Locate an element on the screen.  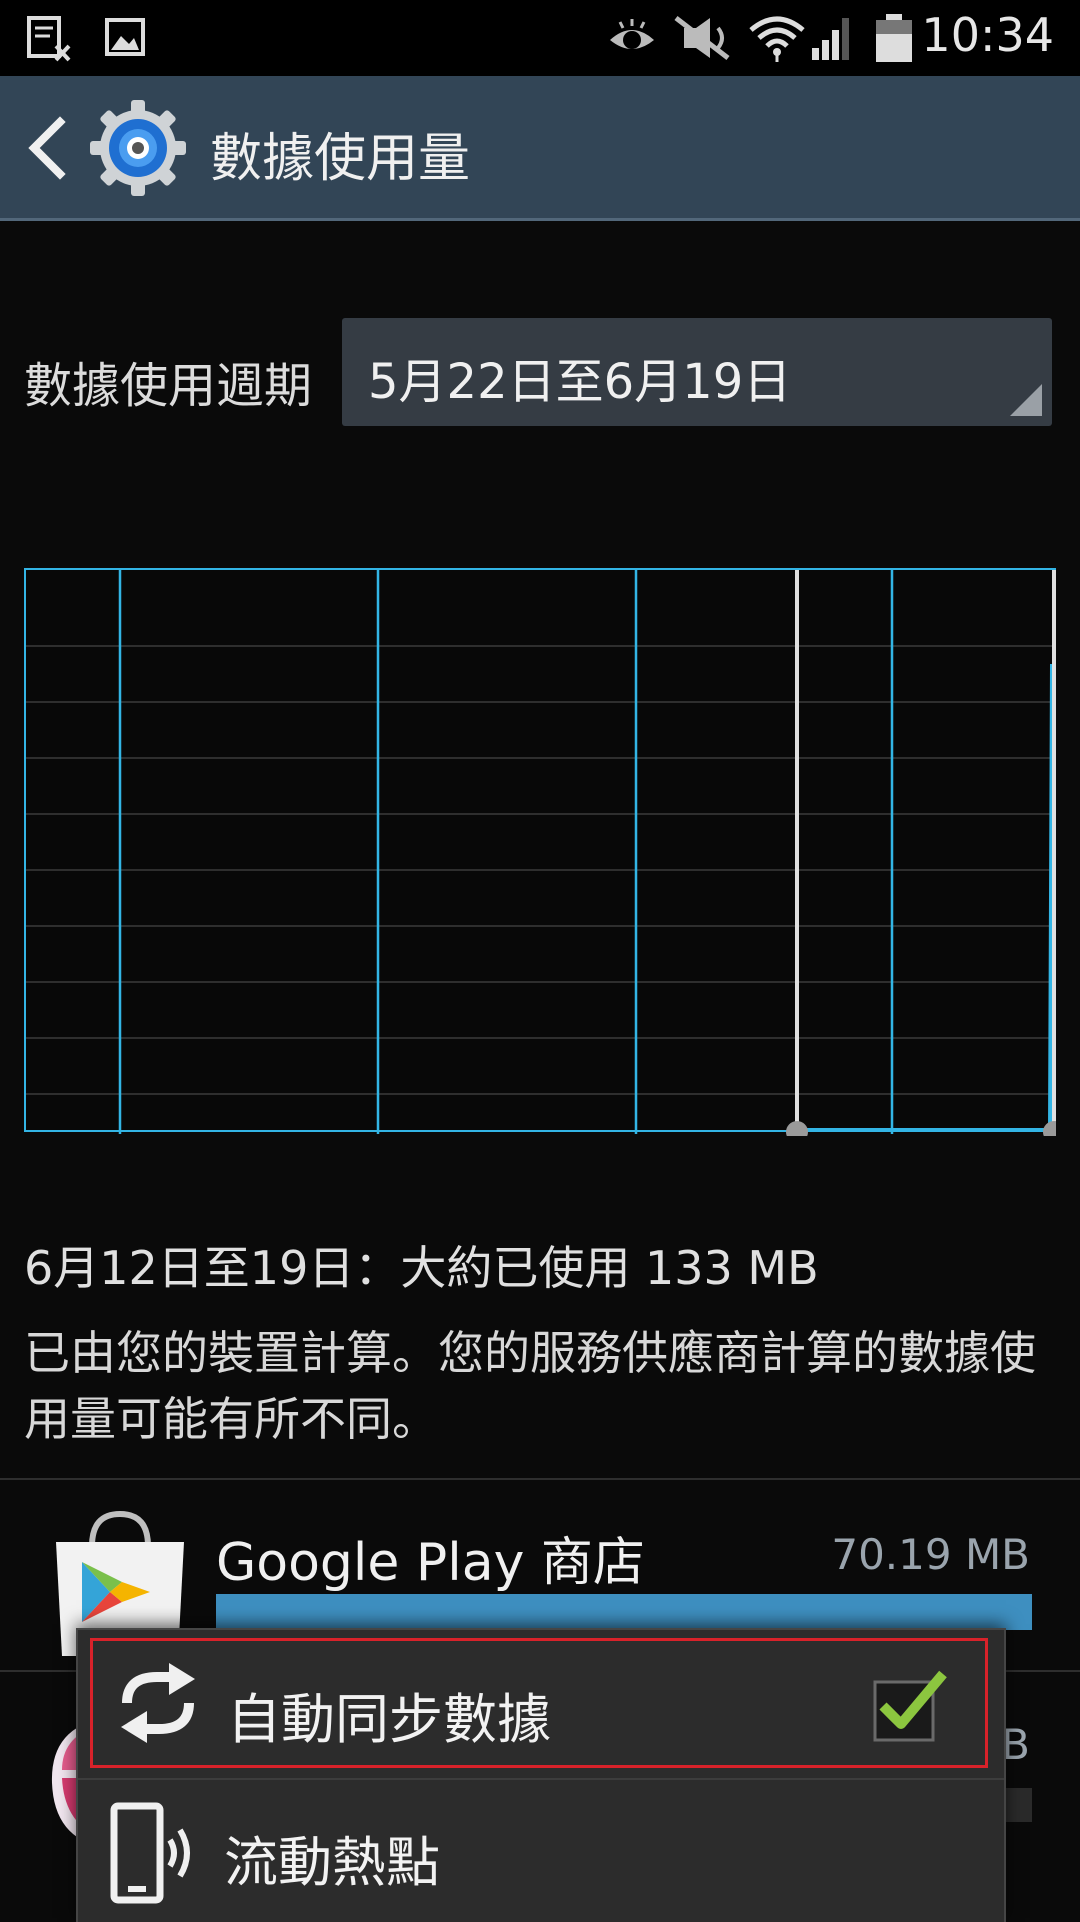
auto-sync-checkbox is located at coordinates (910, 1705).